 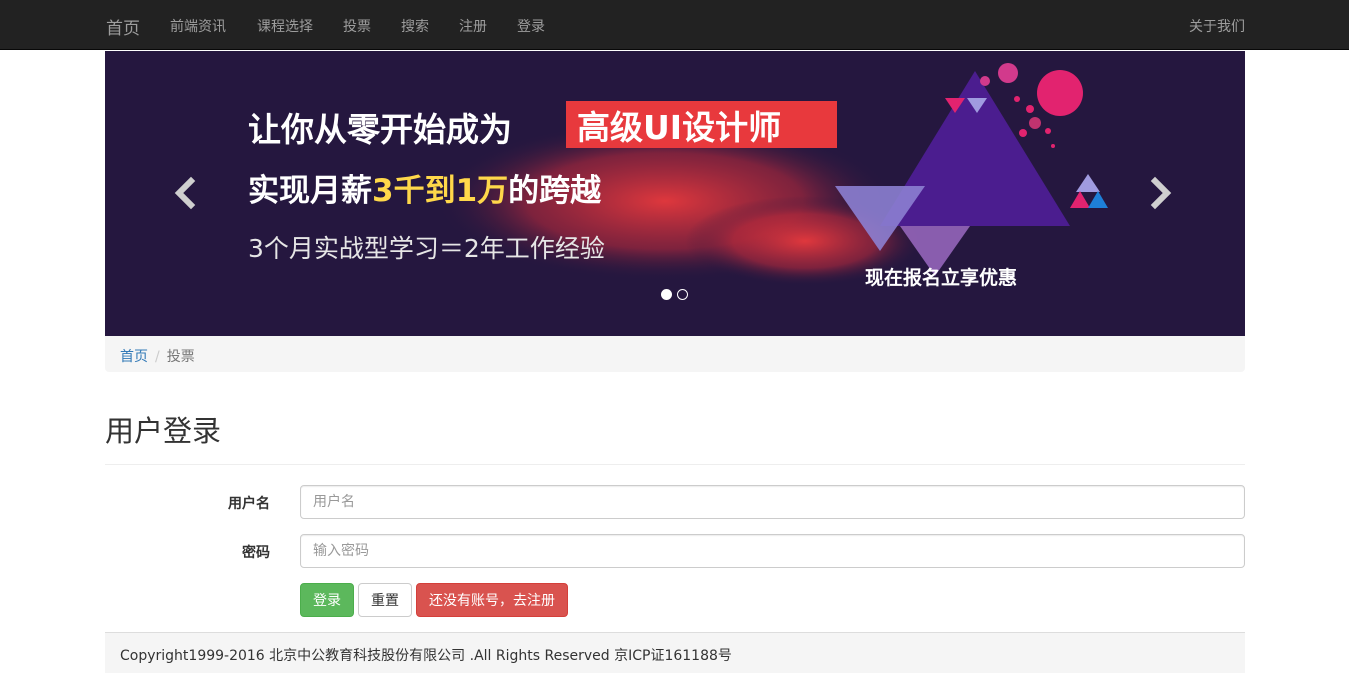 I want to click on nav-brand-home: 首页, so click(x=123, y=26).